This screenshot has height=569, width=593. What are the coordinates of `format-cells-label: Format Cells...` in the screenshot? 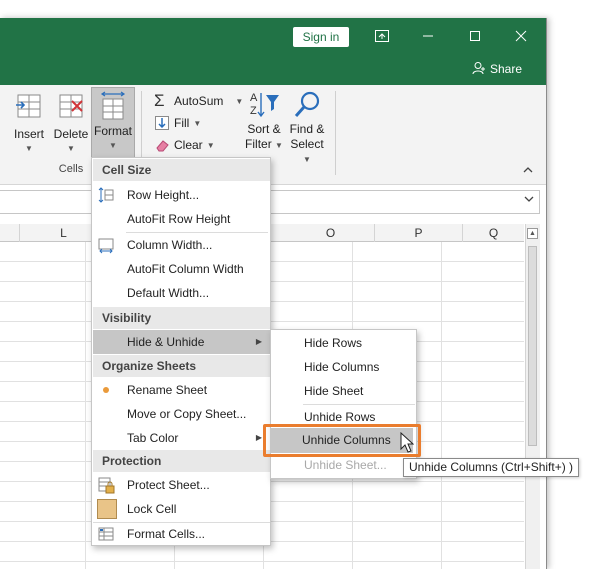 It's located at (166, 534).